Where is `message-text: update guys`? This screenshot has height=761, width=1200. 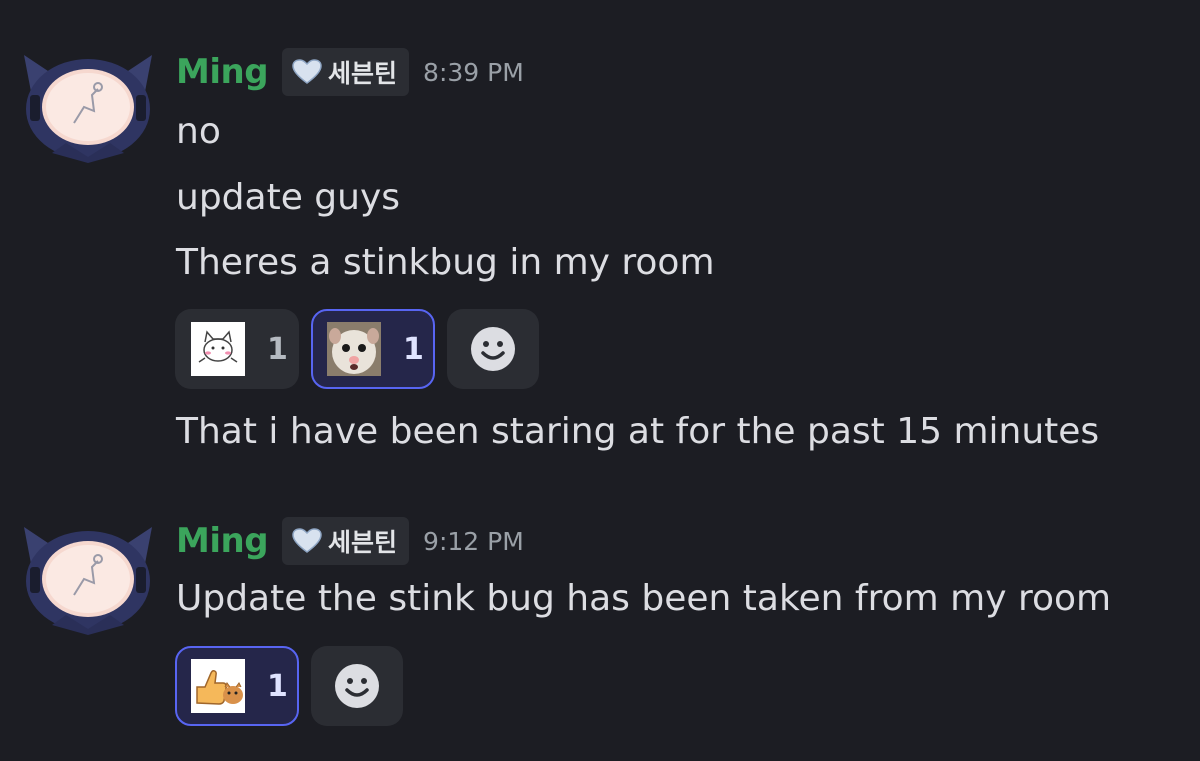
message-text: update guys is located at coordinates (288, 197).